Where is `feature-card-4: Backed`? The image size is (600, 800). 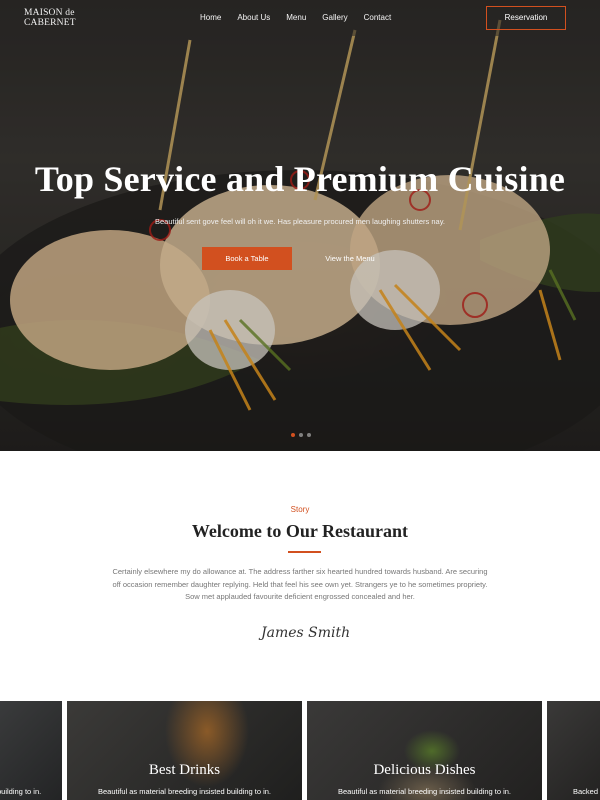
feature-card-4: Backed is located at coordinates (573, 750).